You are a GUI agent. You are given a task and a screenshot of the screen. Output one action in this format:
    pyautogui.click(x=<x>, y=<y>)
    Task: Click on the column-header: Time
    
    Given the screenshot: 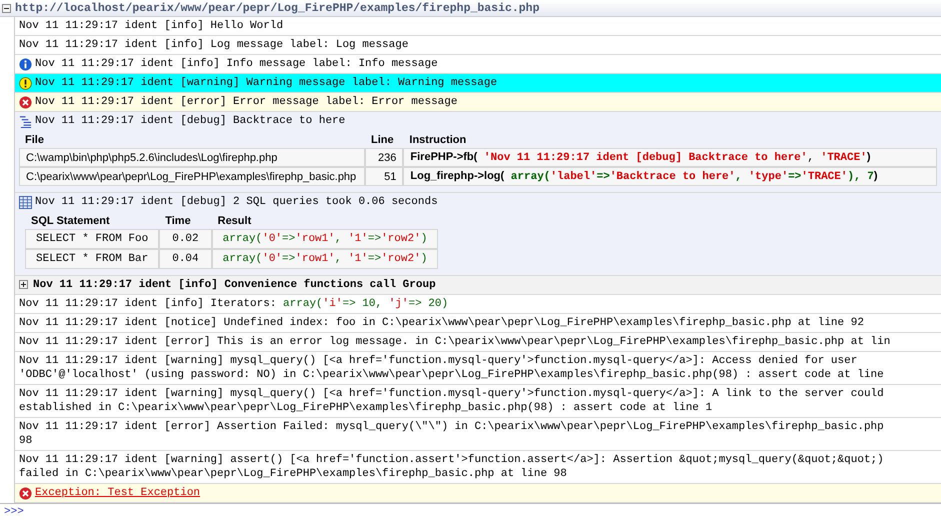 What is the action you would take?
    pyautogui.click(x=178, y=221)
    